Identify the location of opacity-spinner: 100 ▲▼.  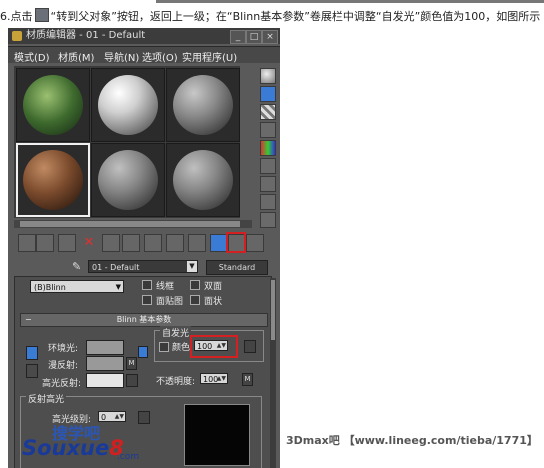
(214, 378).